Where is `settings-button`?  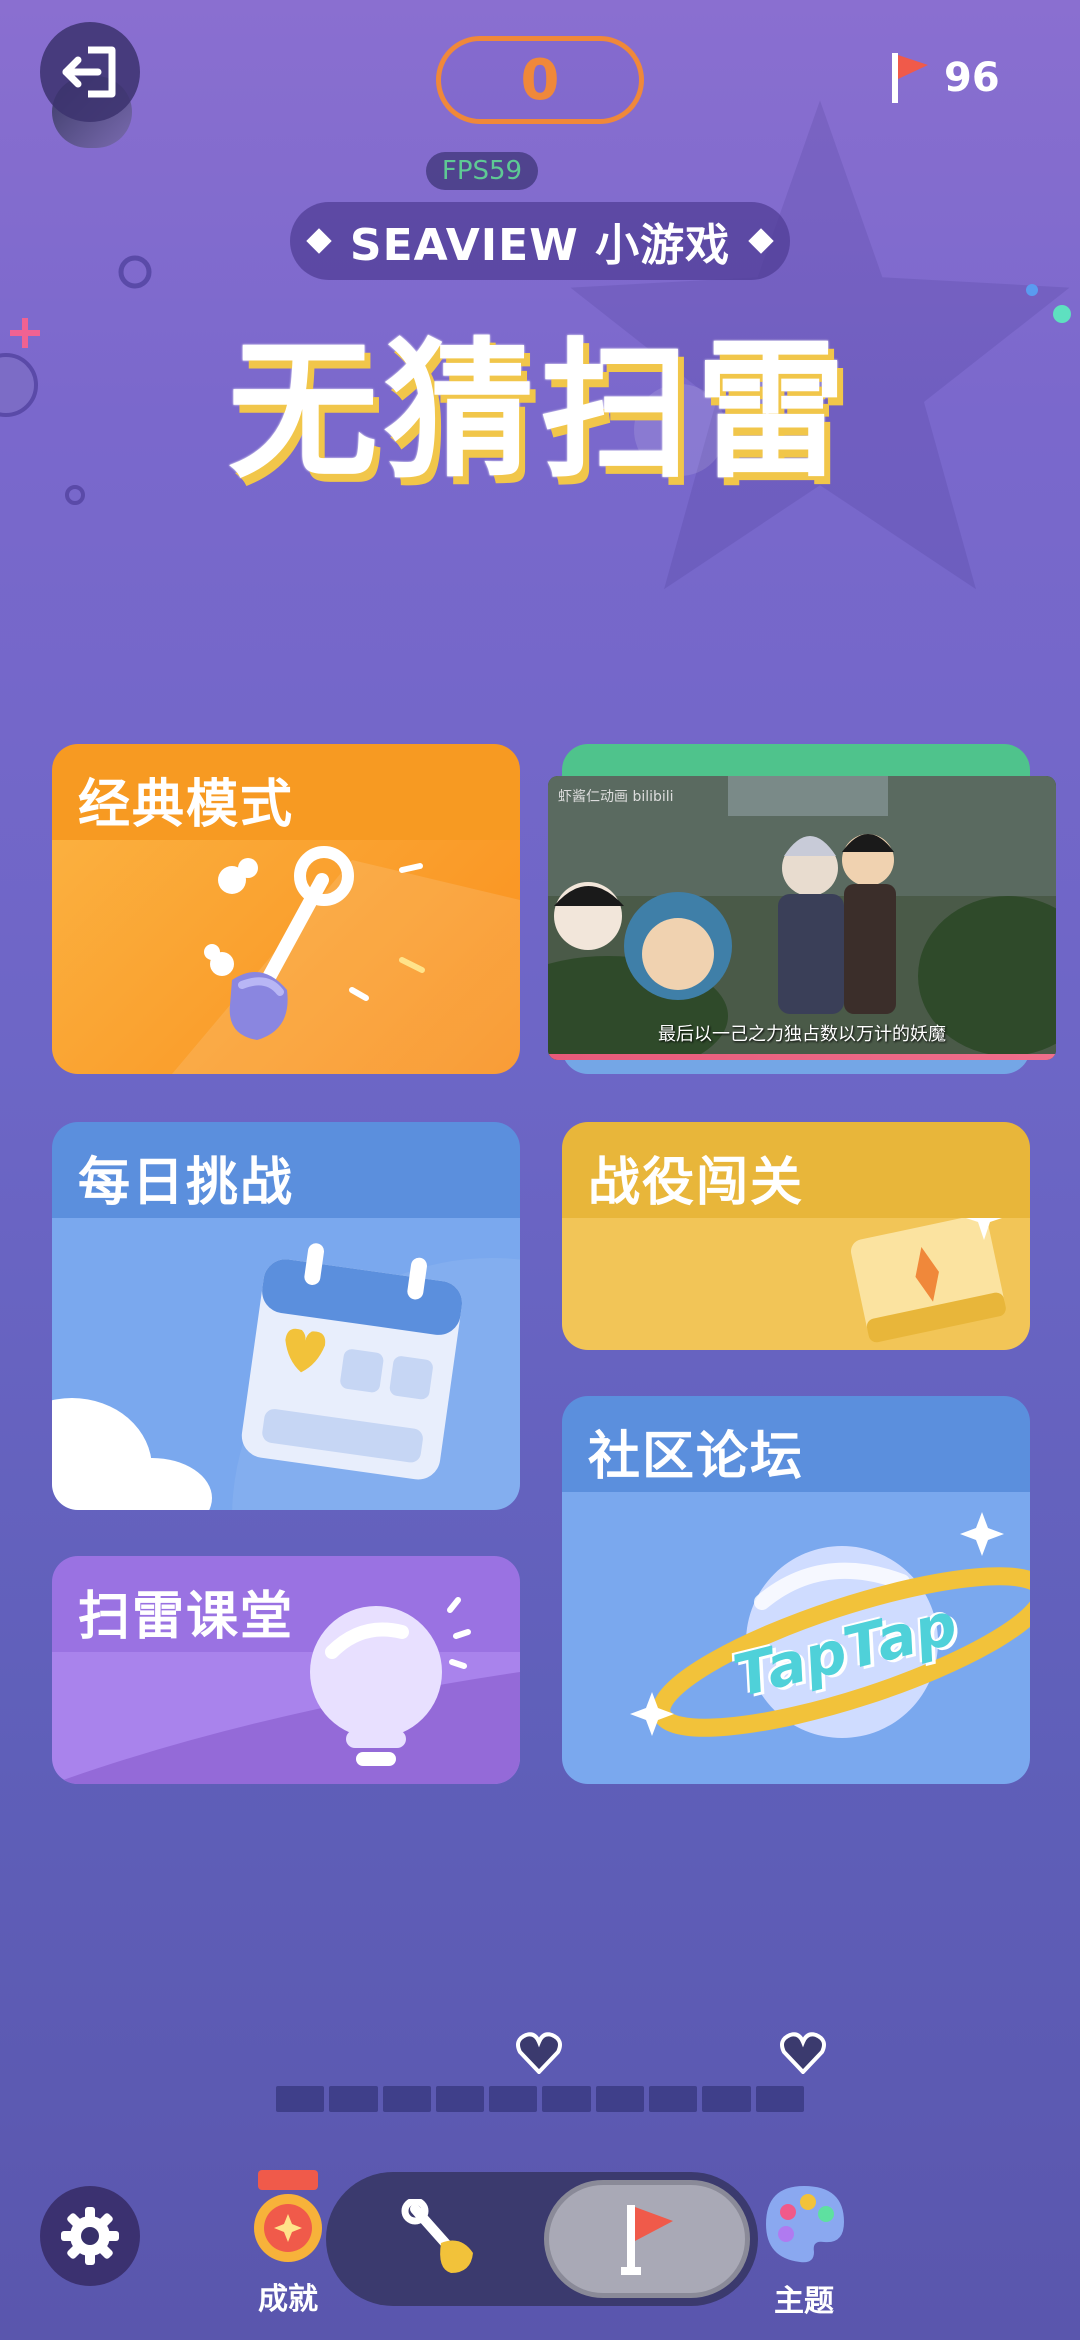 settings-button is located at coordinates (90, 2236).